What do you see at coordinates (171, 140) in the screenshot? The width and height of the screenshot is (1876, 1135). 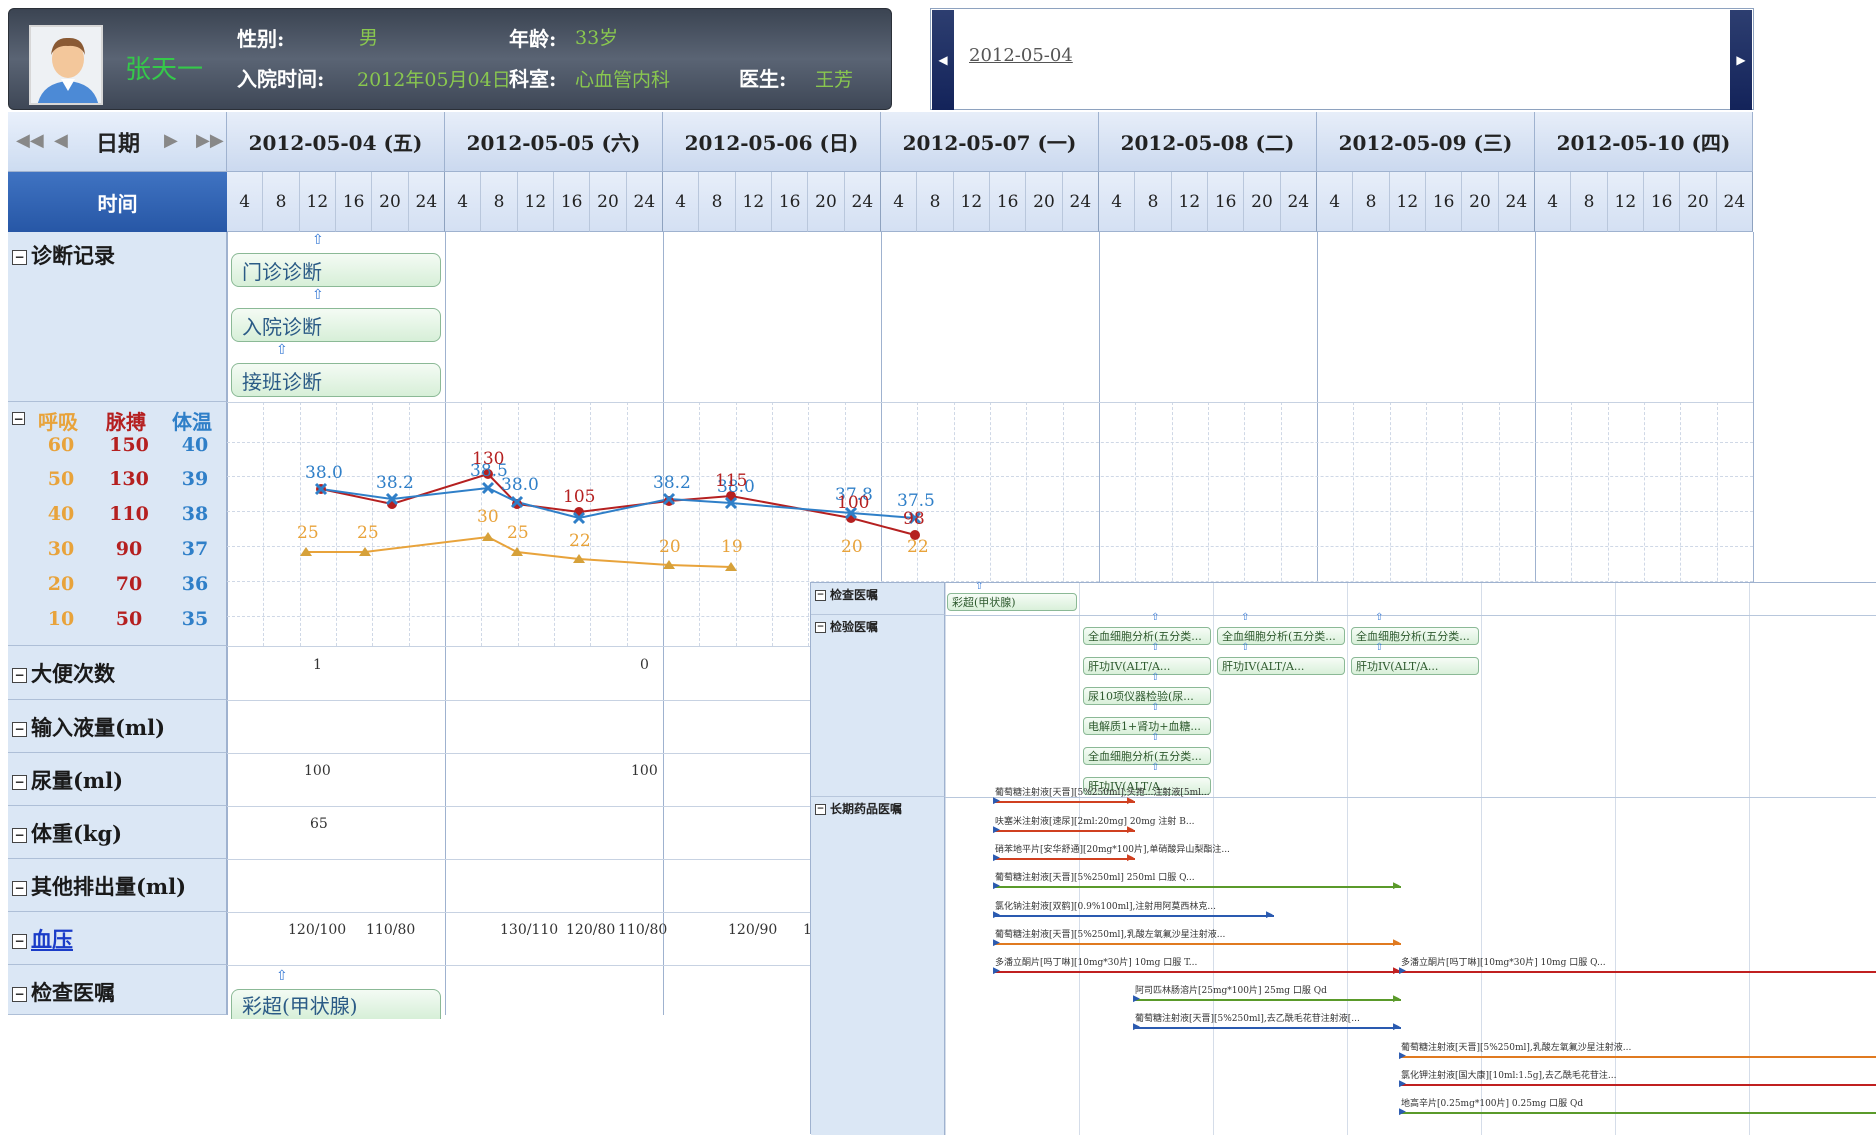 I see `right-arrow-icon: ▶` at bounding box center [171, 140].